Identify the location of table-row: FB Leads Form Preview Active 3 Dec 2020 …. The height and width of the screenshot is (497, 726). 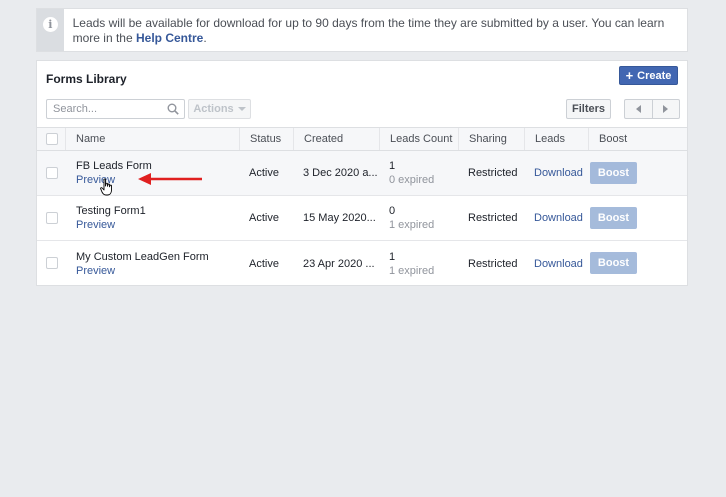
(362, 173).